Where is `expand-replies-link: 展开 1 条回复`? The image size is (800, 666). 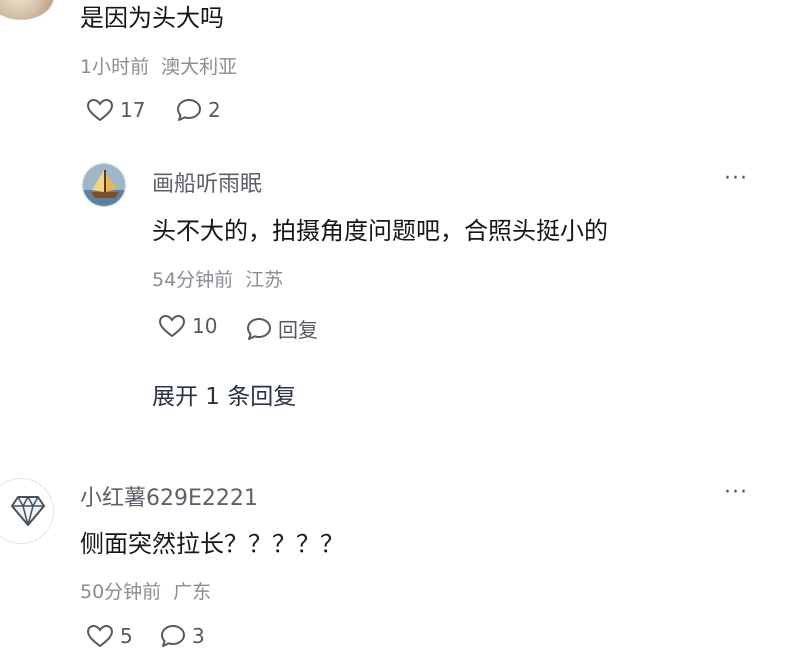
expand-replies-link: 展开 1 条回复 is located at coordinates (224, 394).